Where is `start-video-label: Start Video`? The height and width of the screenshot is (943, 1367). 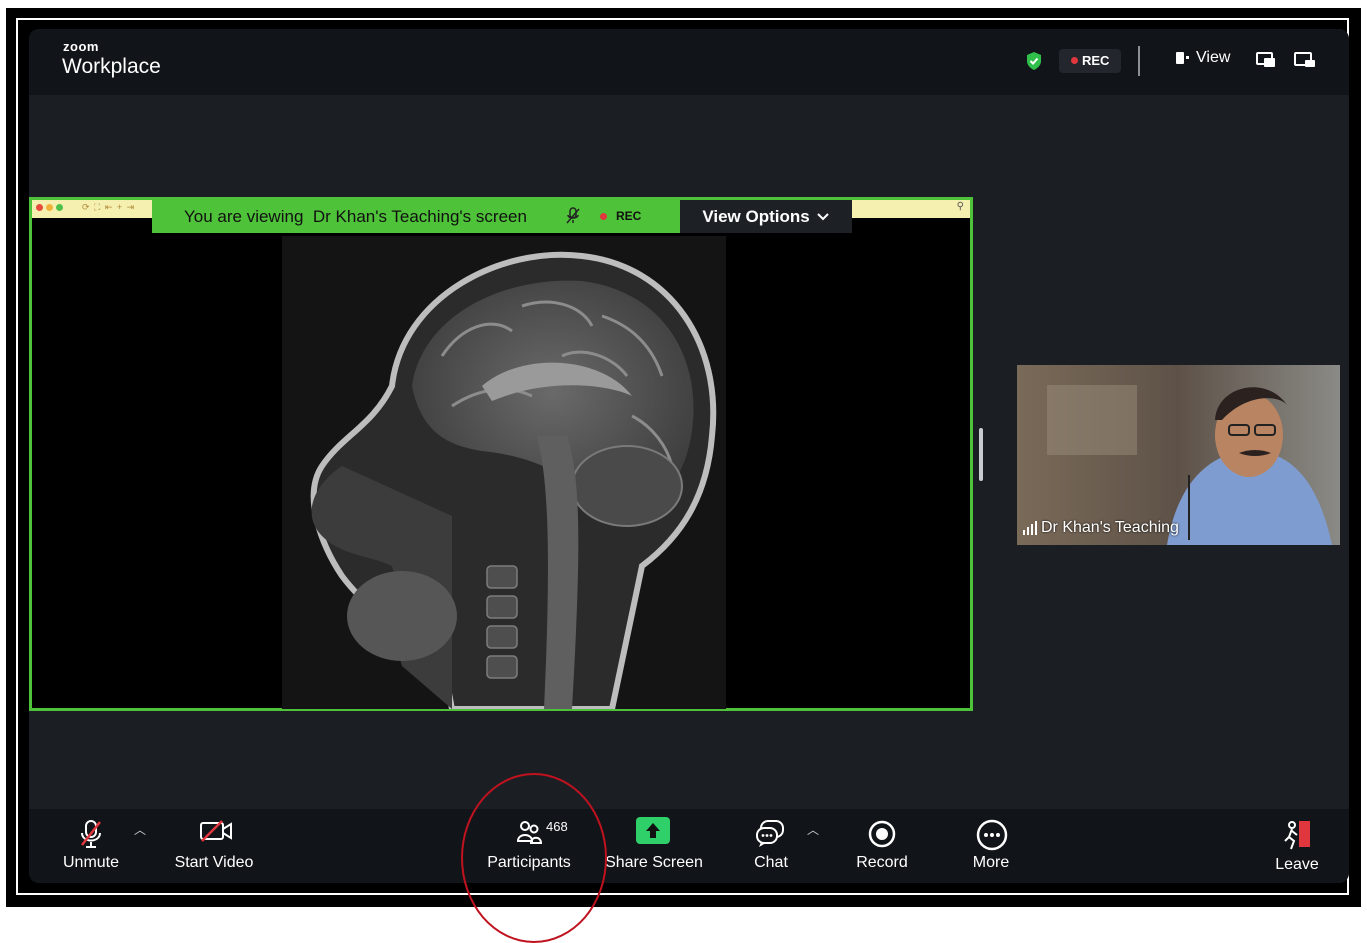 start-video-label: Start Video is located at coordinates (214, 862).